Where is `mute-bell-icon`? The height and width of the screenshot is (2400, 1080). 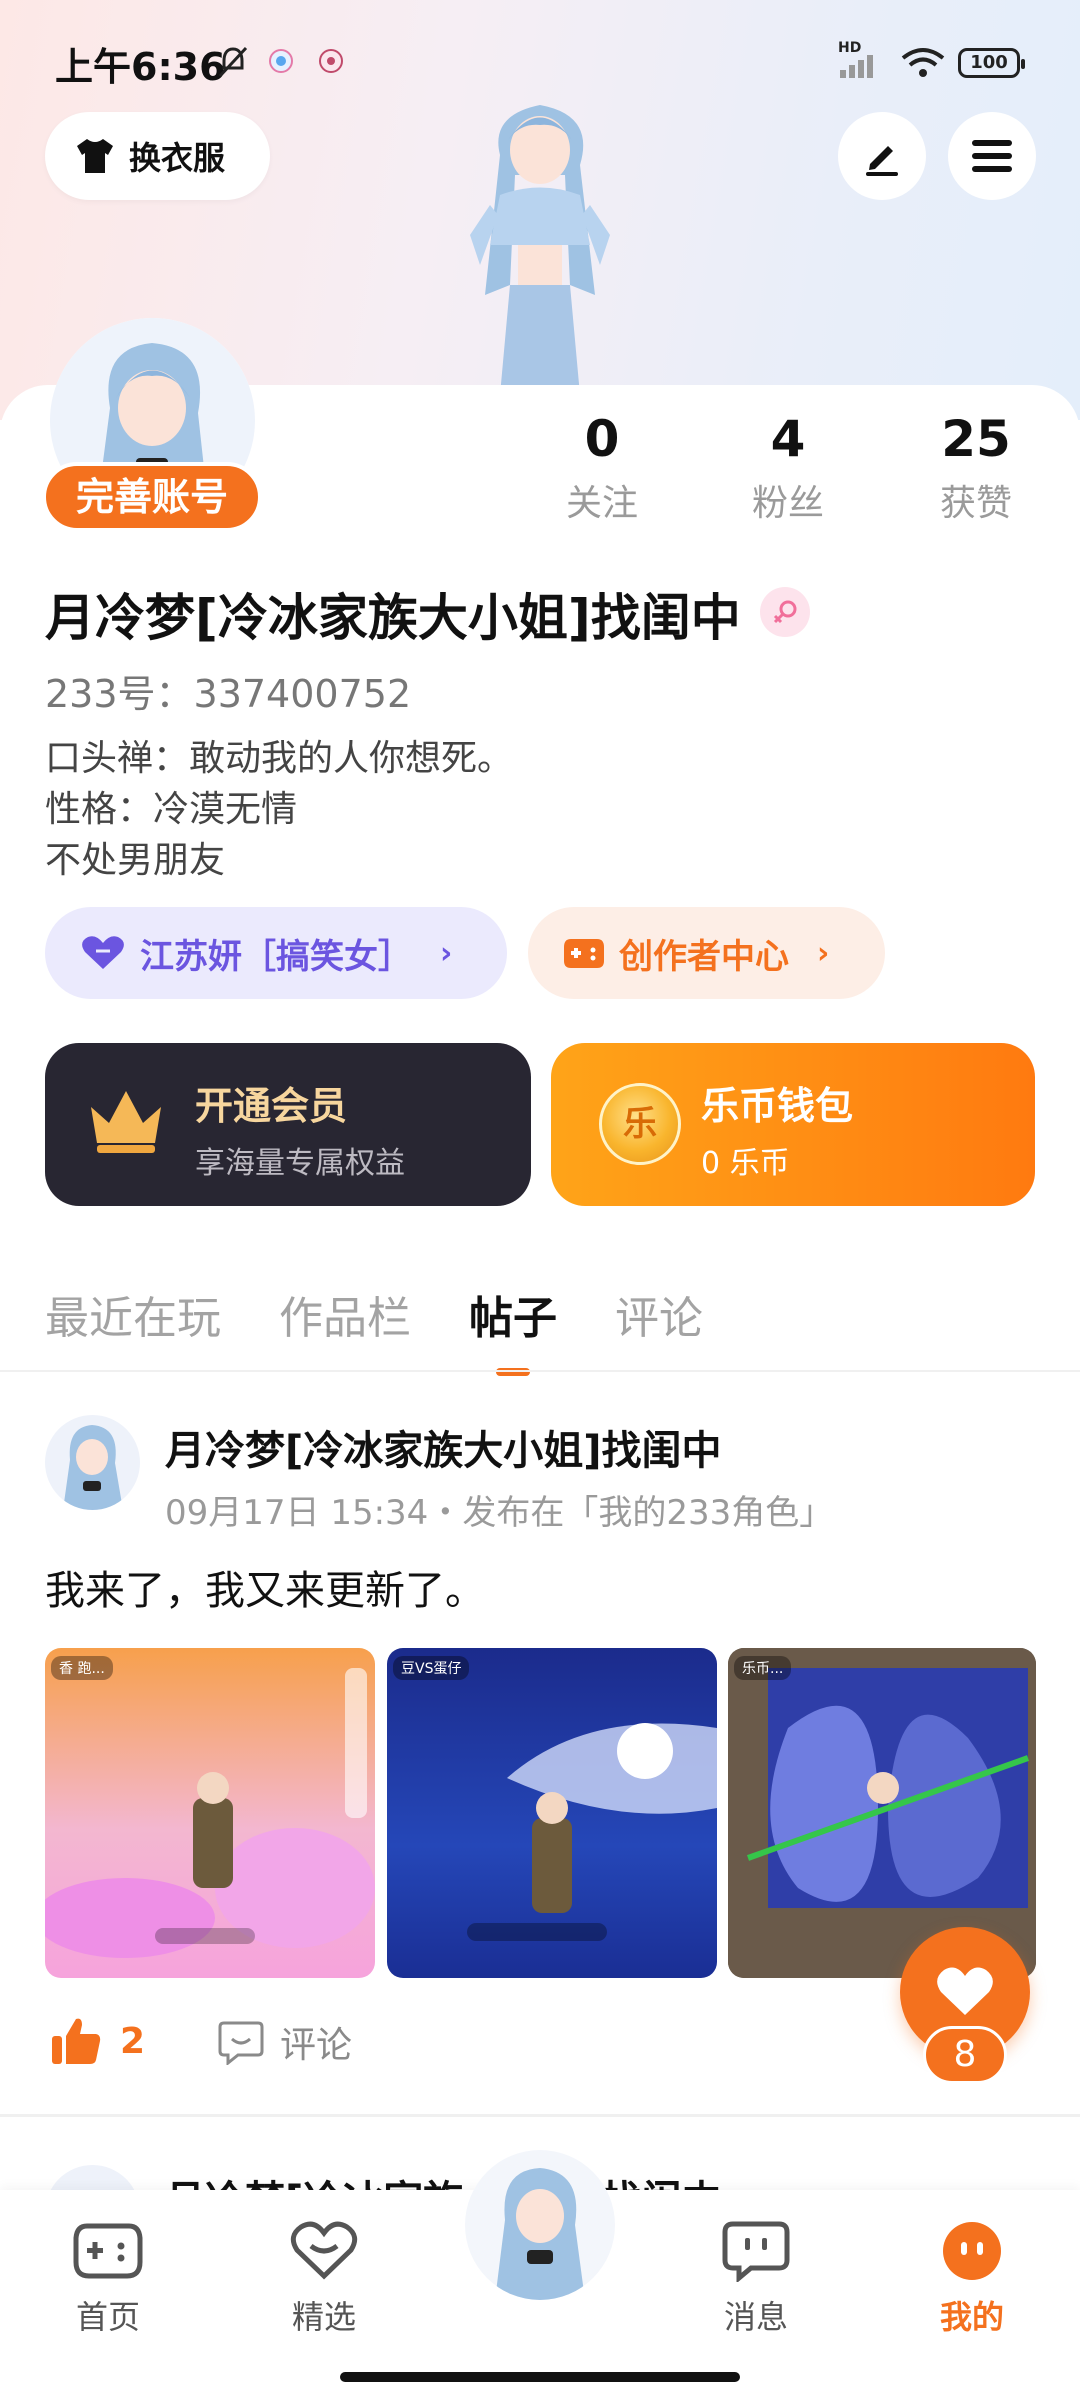 mute-bell-icon is located at coordinates (233, 62).